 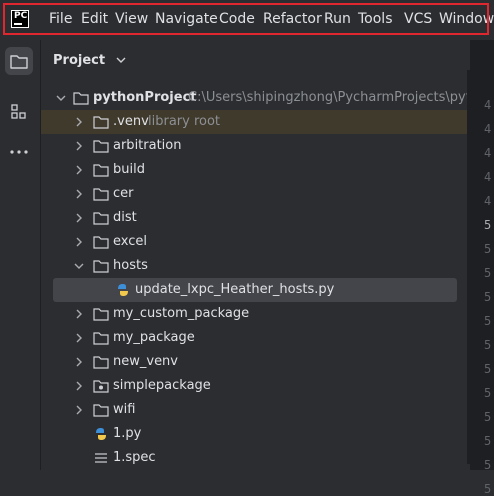 What do you see at coordinates (129, 169) in the screenshot?
I see `tree-item-label: build` at bounding box center [129, 169].